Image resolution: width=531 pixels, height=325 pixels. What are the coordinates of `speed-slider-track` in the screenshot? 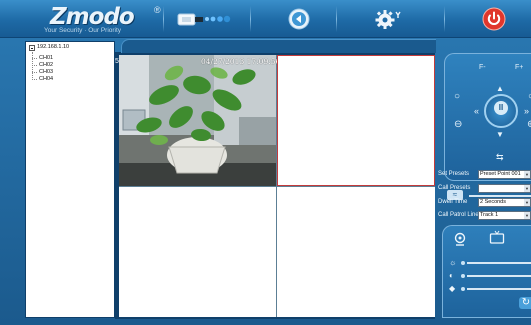 It's located at (500, 196).